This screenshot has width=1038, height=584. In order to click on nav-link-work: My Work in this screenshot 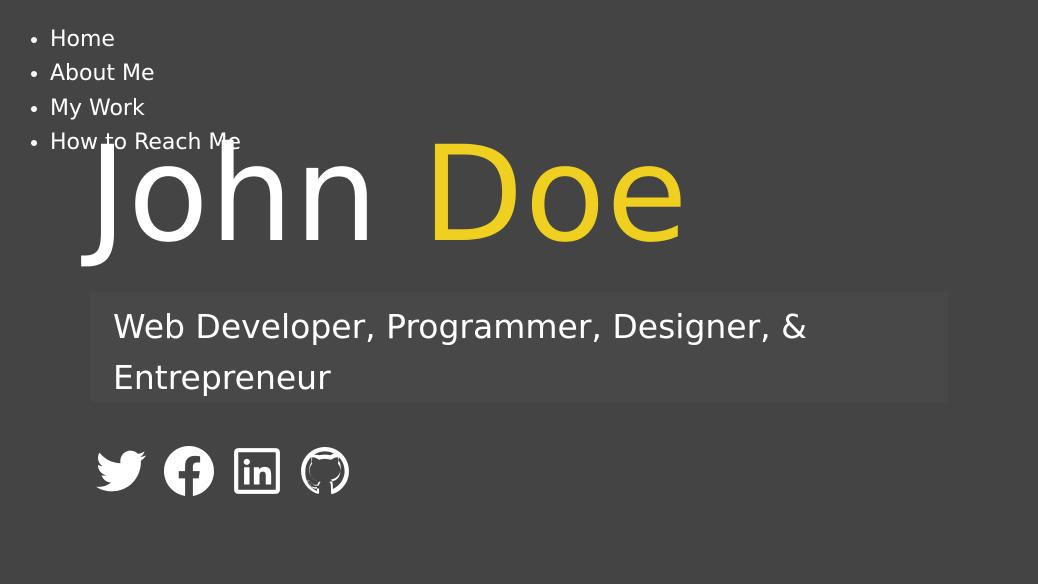, I will do `click(97, 108)`.